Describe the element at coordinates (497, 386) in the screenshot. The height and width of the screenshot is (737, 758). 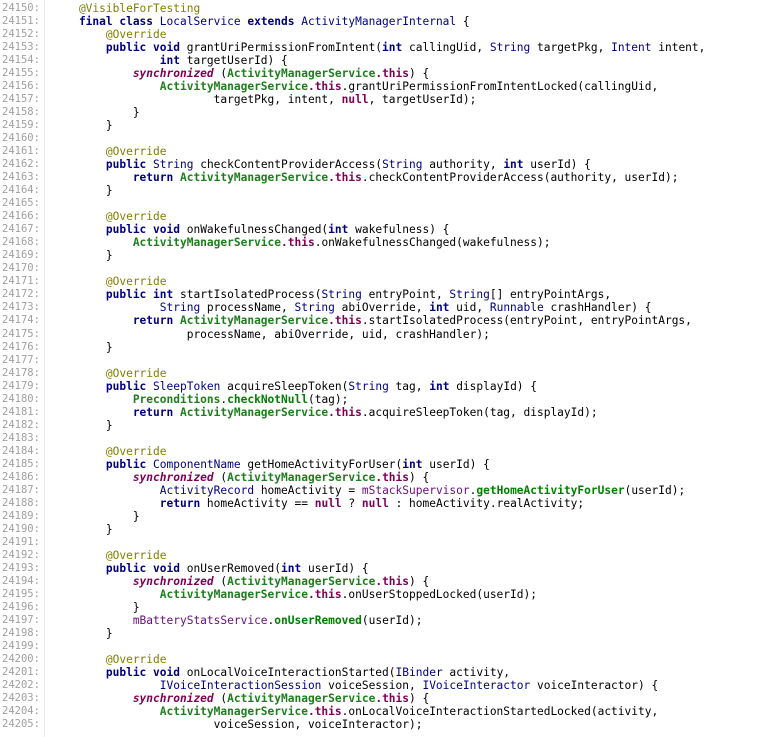
I see `code-token: displayId) {` at that location.